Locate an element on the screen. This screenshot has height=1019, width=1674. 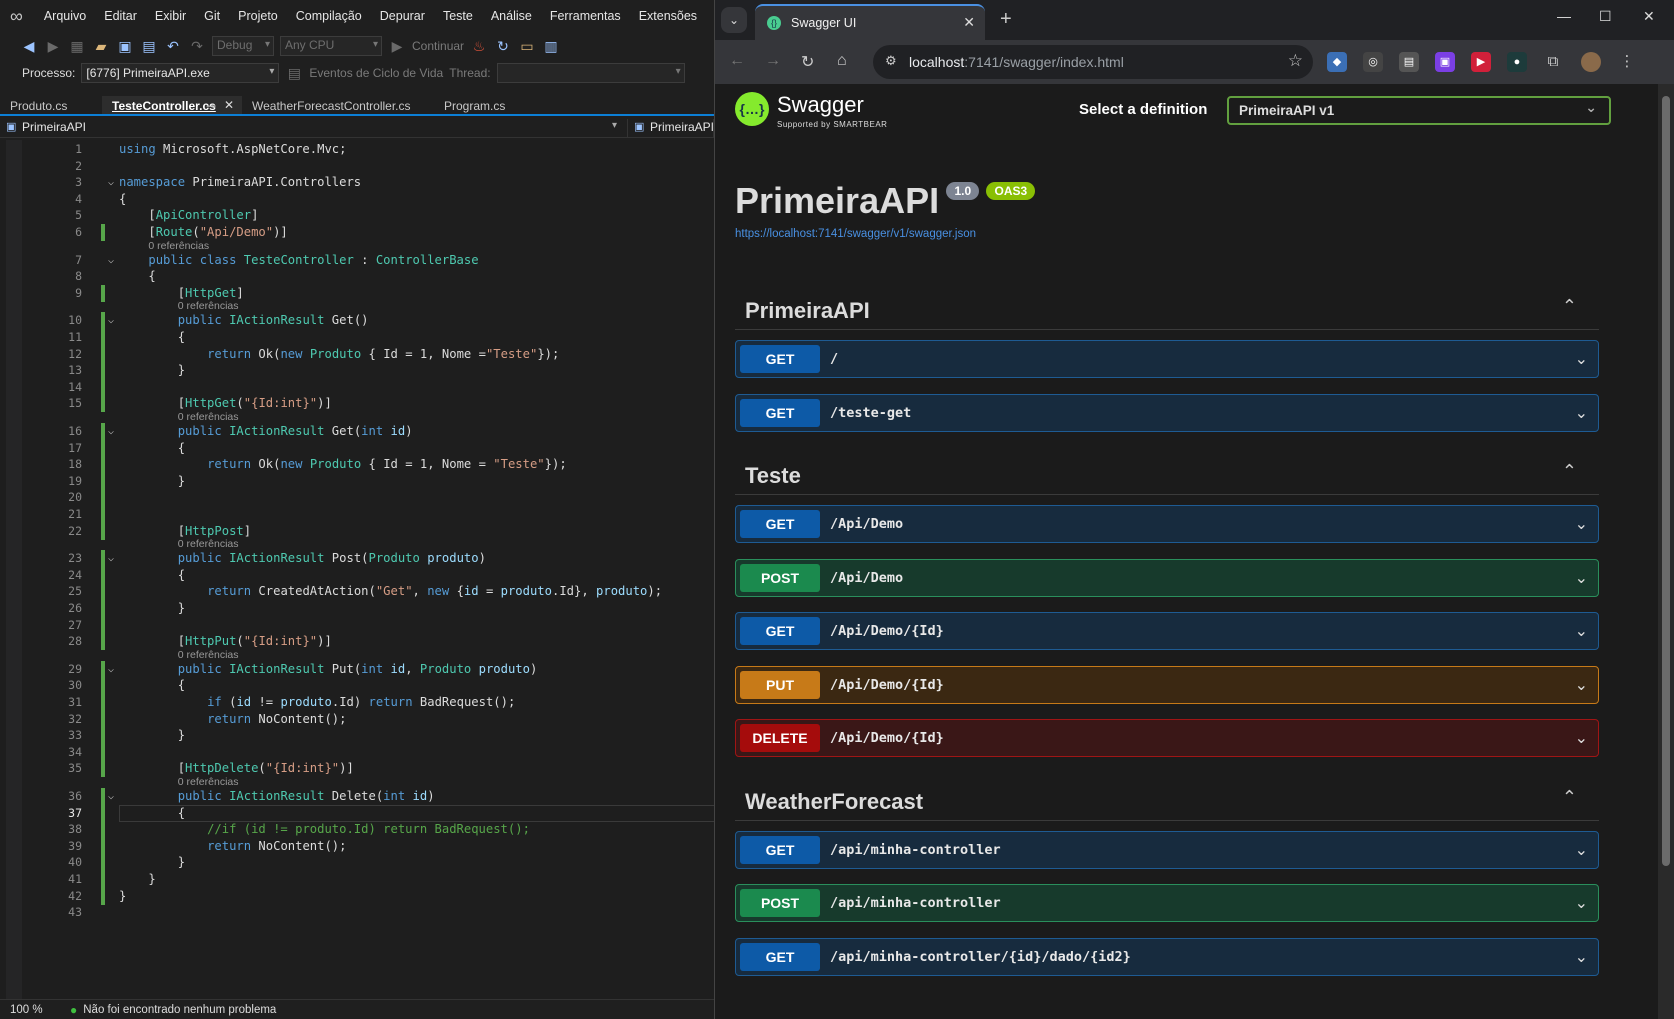
code-line: 17 { is located at coordinates (357, 448).